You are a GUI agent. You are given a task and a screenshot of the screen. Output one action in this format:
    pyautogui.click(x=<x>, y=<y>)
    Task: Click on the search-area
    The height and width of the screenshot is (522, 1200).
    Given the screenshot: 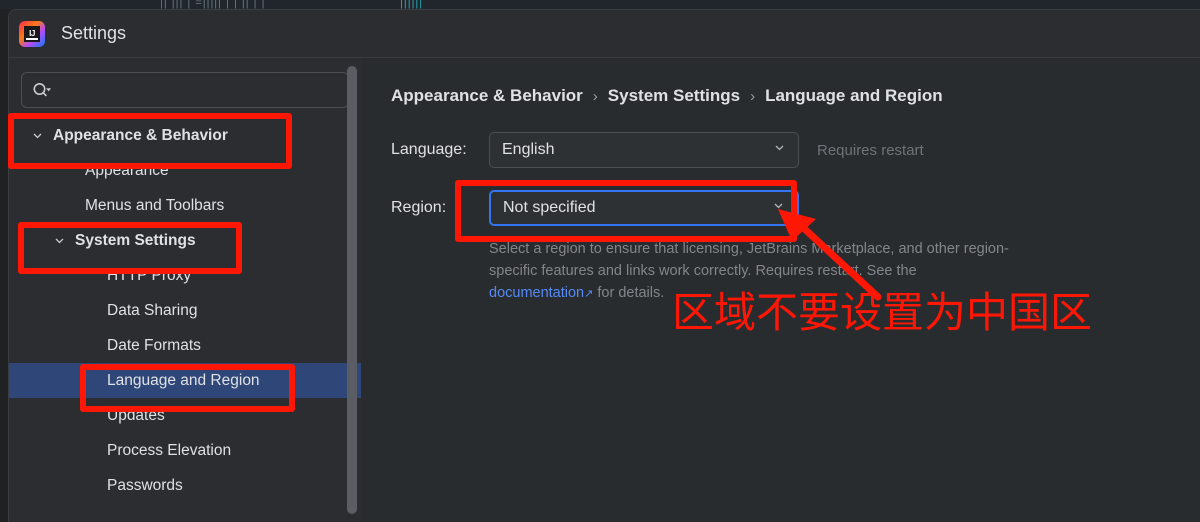 What is the action you would take?
    pyautogui.click(x=185, y=88)
    